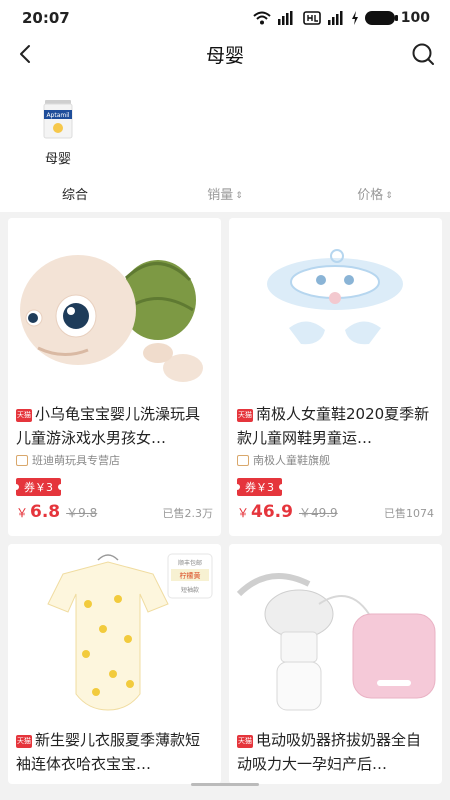  I want to click on category-item-muying: Aptamil 母婴, so click(58, 132).